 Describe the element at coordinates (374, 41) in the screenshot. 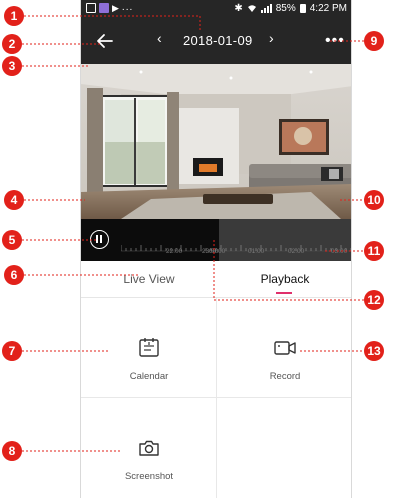

I see `callout-marker: 9` at that location.